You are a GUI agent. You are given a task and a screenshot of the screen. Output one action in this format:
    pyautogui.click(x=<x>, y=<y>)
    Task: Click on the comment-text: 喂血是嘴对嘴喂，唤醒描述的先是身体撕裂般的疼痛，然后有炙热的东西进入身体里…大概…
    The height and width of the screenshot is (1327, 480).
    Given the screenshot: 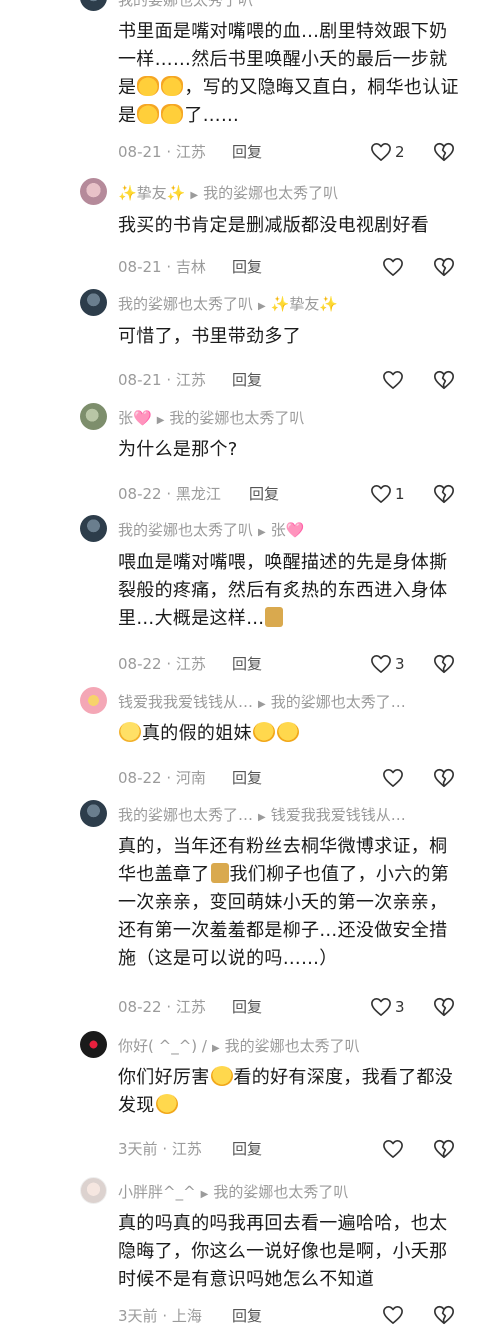 What is the action you would take?
    pyautogui.click(x=290, y=591)
    